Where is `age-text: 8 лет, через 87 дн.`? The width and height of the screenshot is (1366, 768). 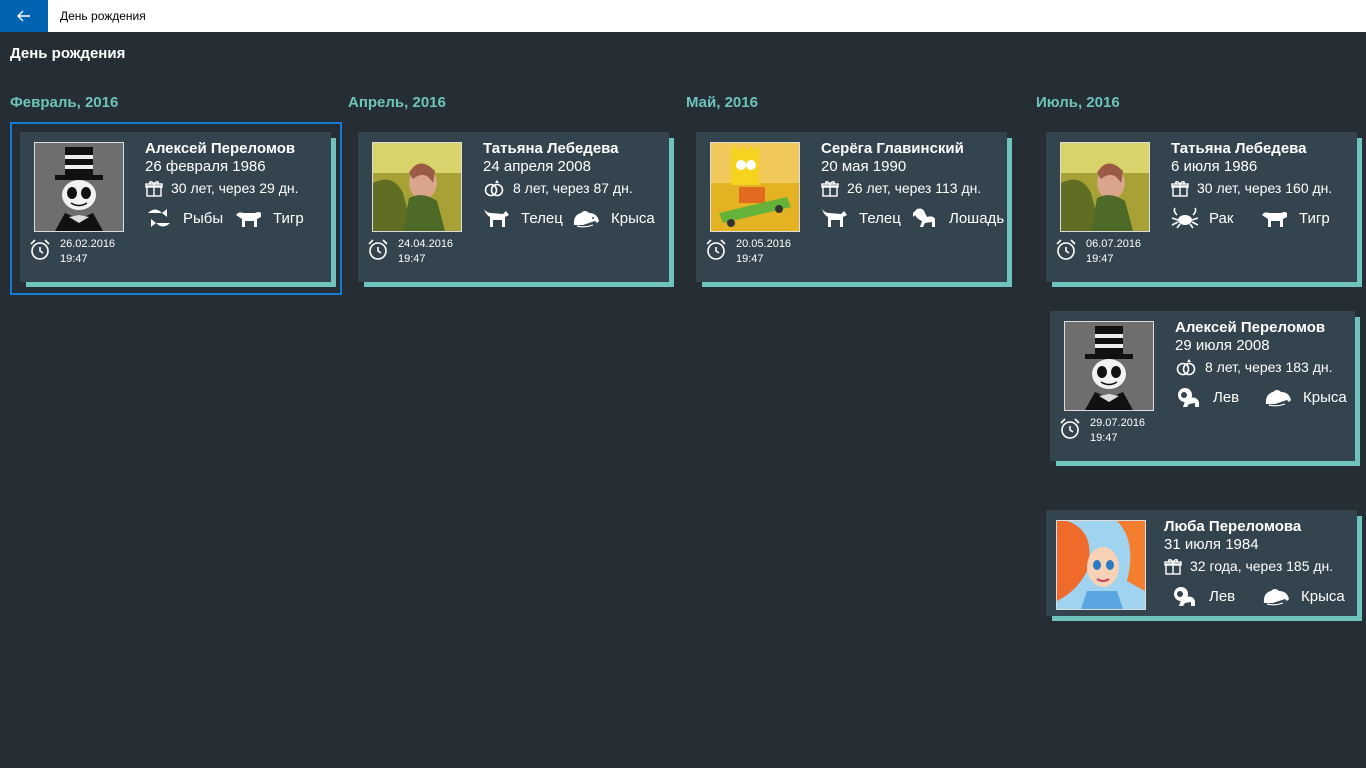
age-text: 8 лет, через 87 дн. is located at coordinates (573, 188).